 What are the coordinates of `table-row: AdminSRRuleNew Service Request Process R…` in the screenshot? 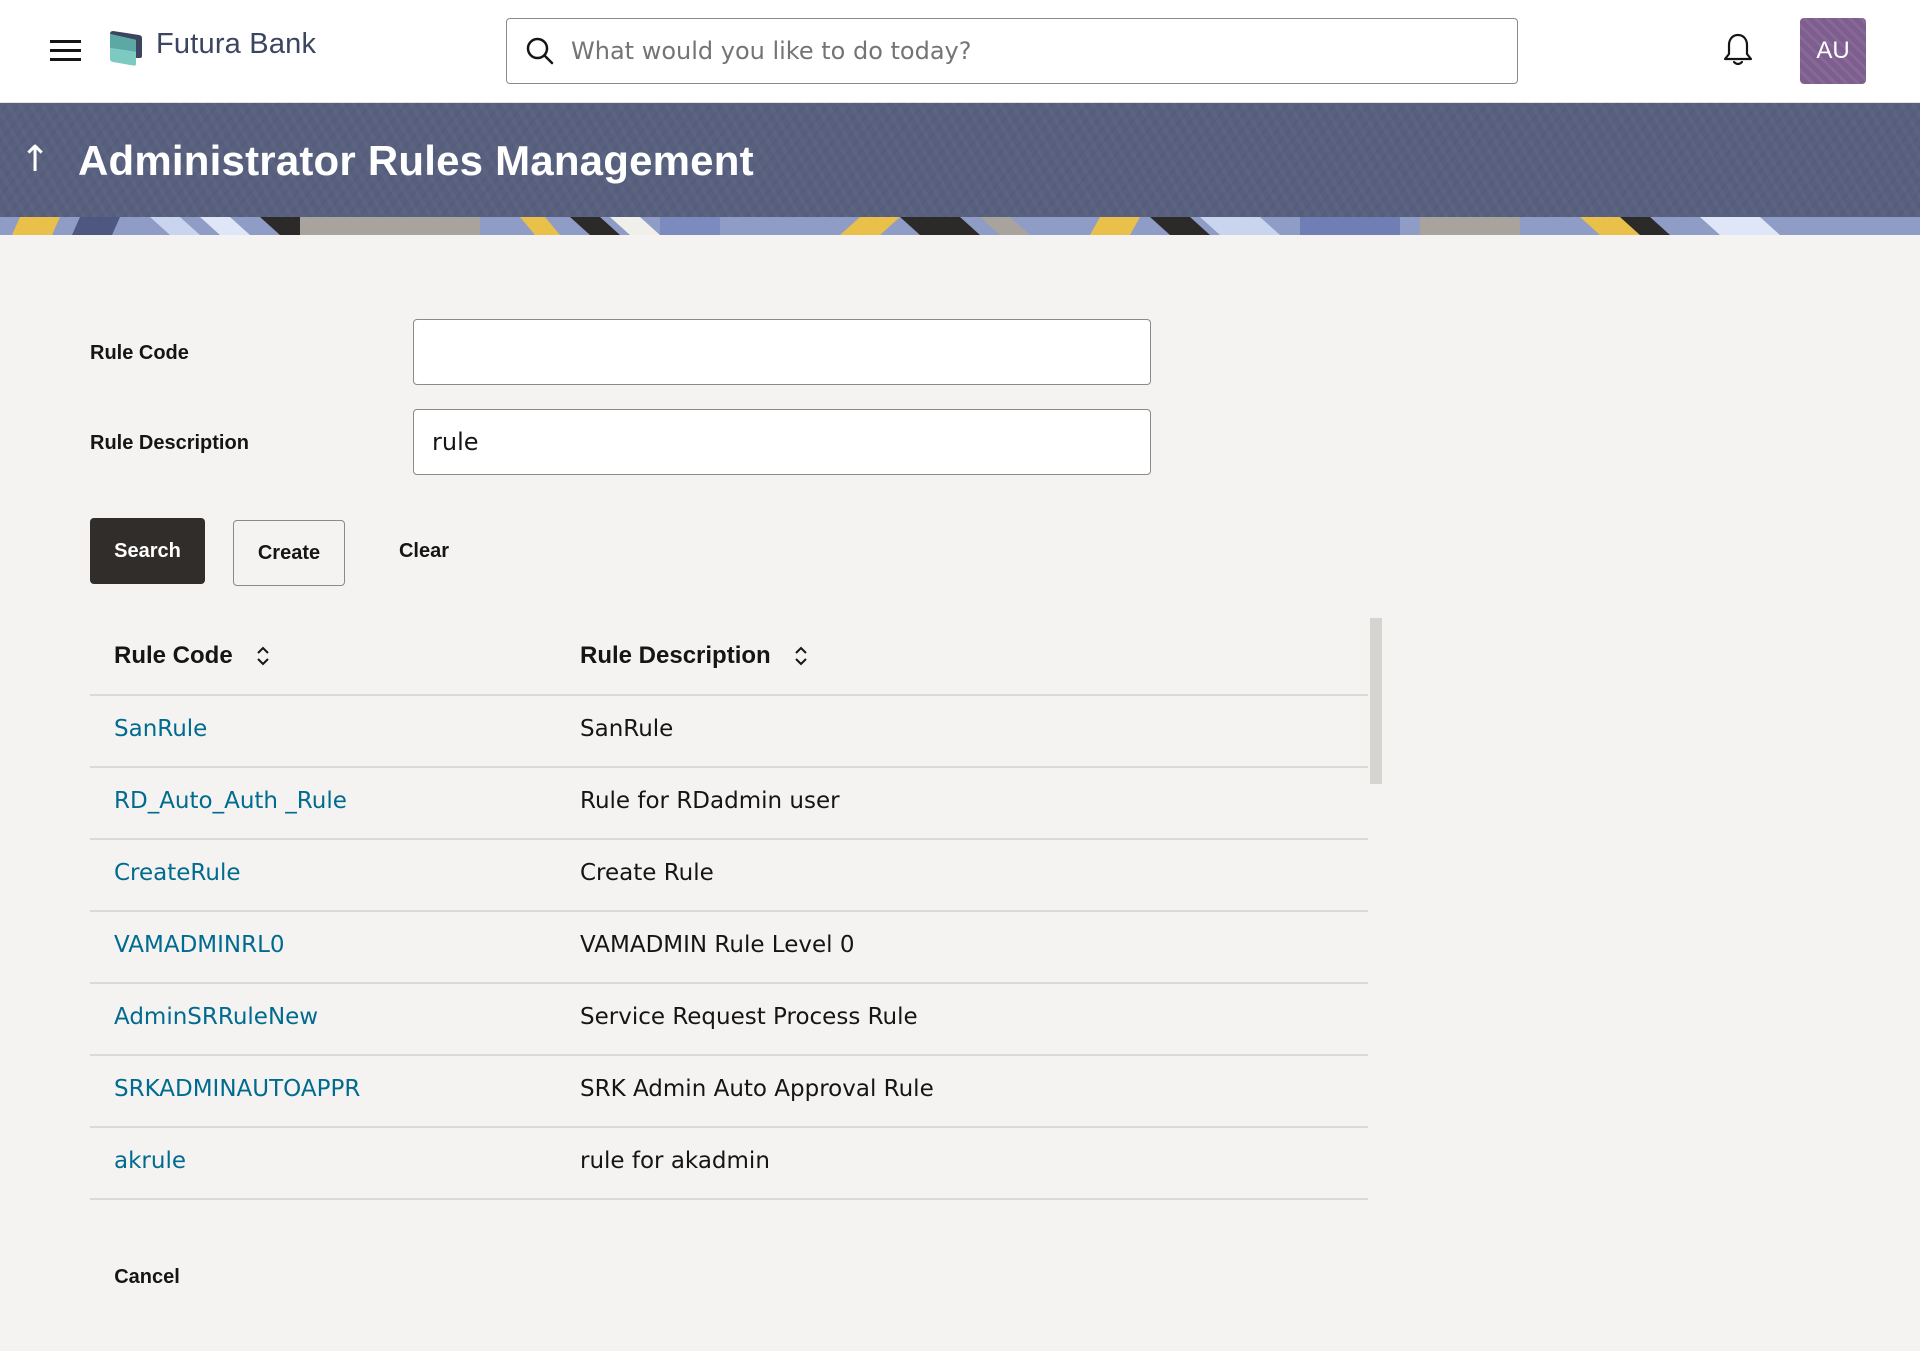 It's located at (729, 1020).